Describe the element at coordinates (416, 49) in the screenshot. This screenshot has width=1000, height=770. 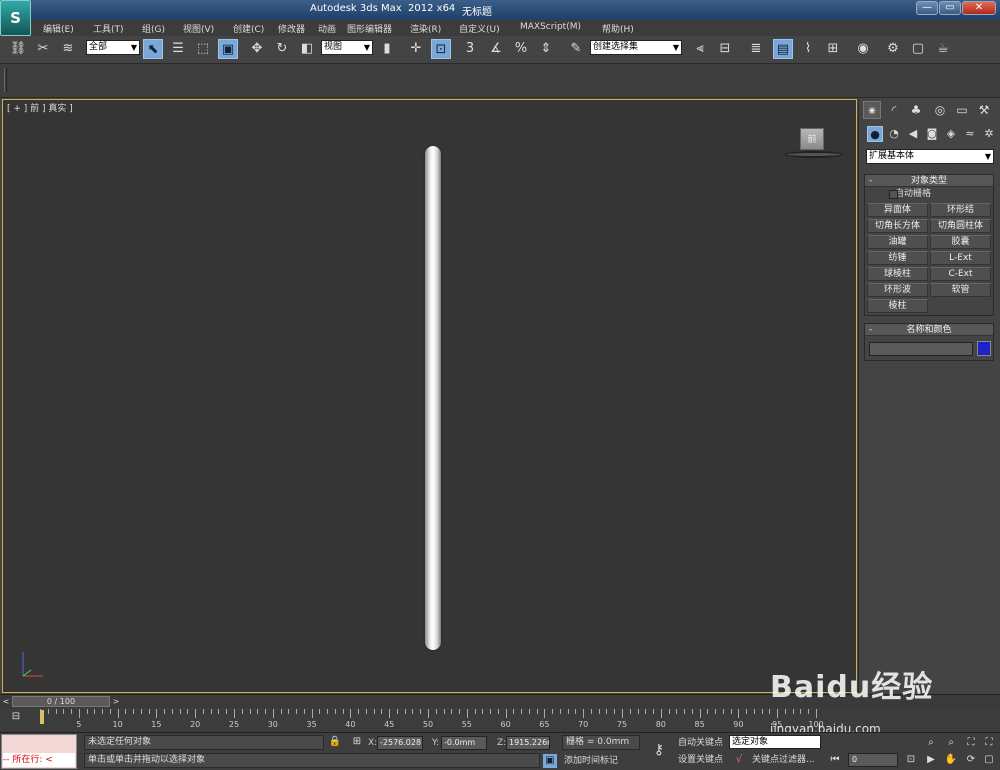
I see `select-manipulate-icon: ✛` at that location.